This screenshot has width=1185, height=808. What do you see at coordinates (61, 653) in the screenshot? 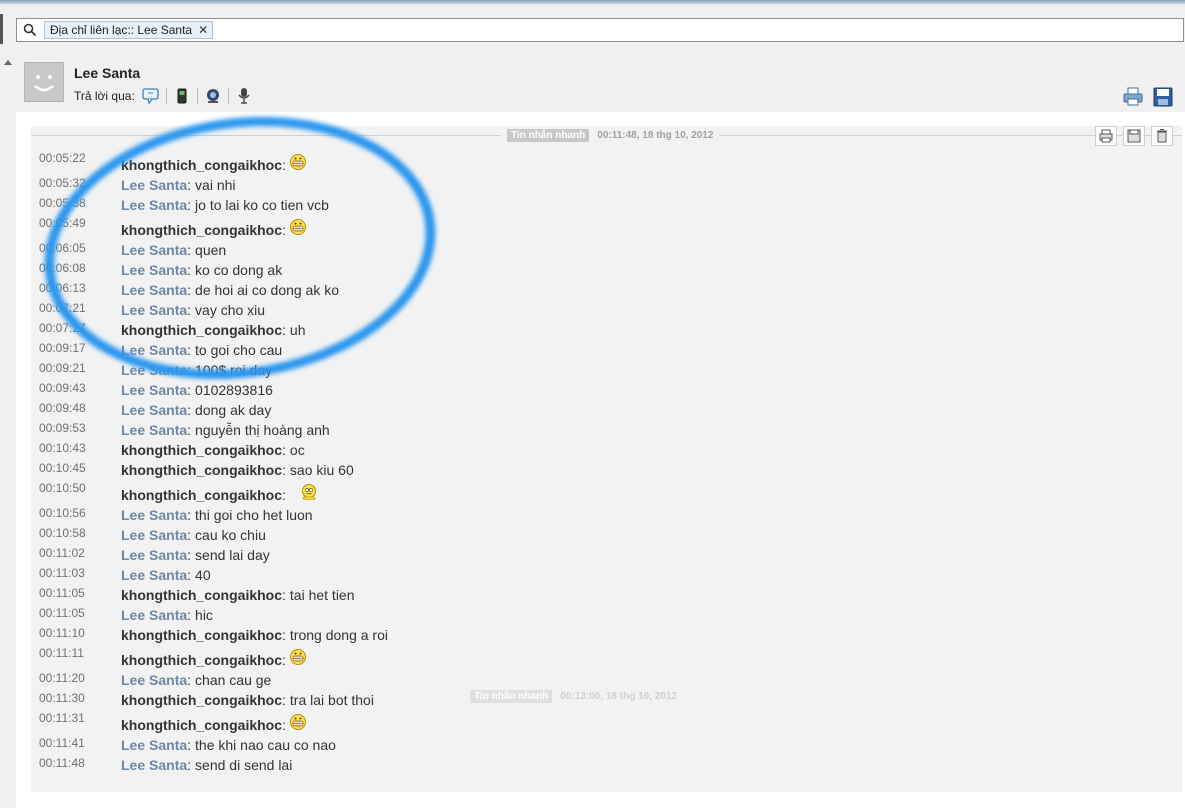
I see `message-timestamp: 00:11:11` at bounding box center [61, 653].